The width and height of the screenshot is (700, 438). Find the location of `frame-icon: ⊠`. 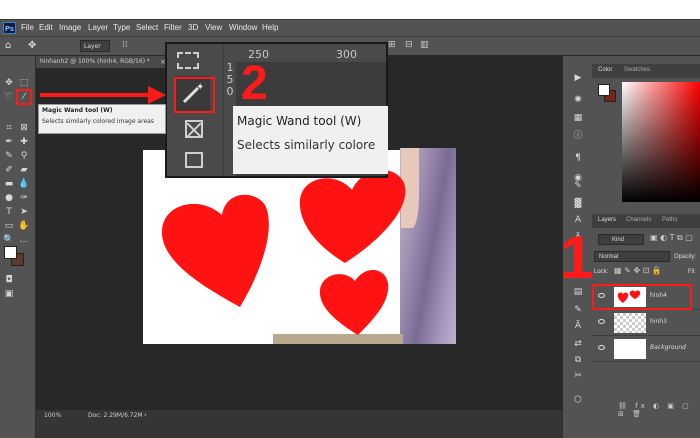

frame-icon: ⊠ is located at coordinates (24, 128).